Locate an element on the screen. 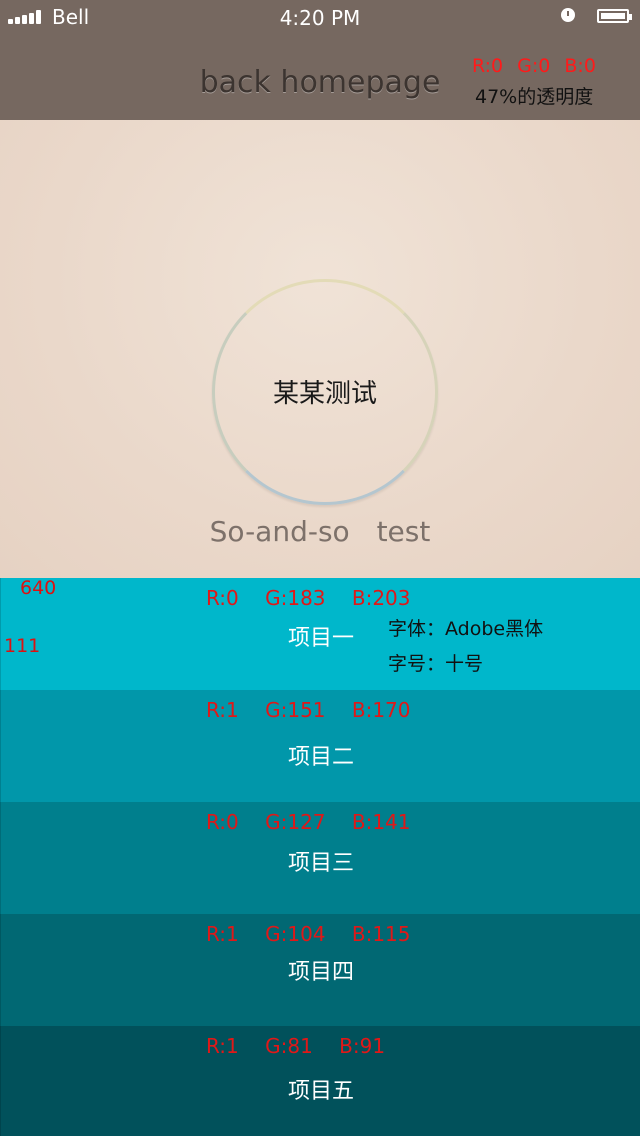  width-annotation: 640 is located at coordinates (38, 588).